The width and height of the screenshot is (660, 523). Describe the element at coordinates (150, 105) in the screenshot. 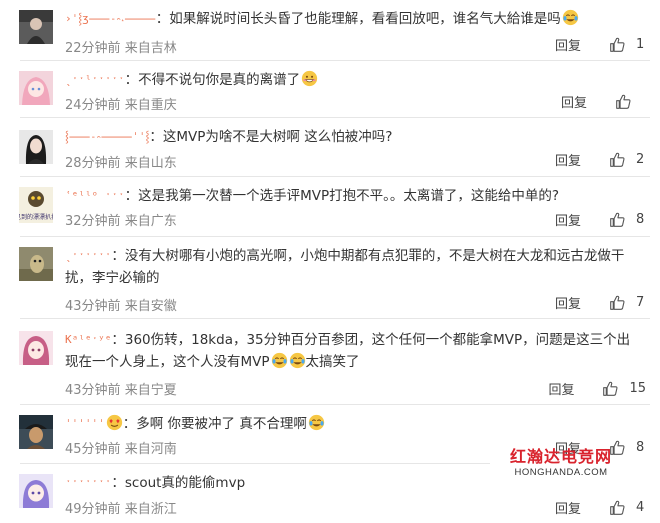

I see `comment-location: 来自重庆` at that location.